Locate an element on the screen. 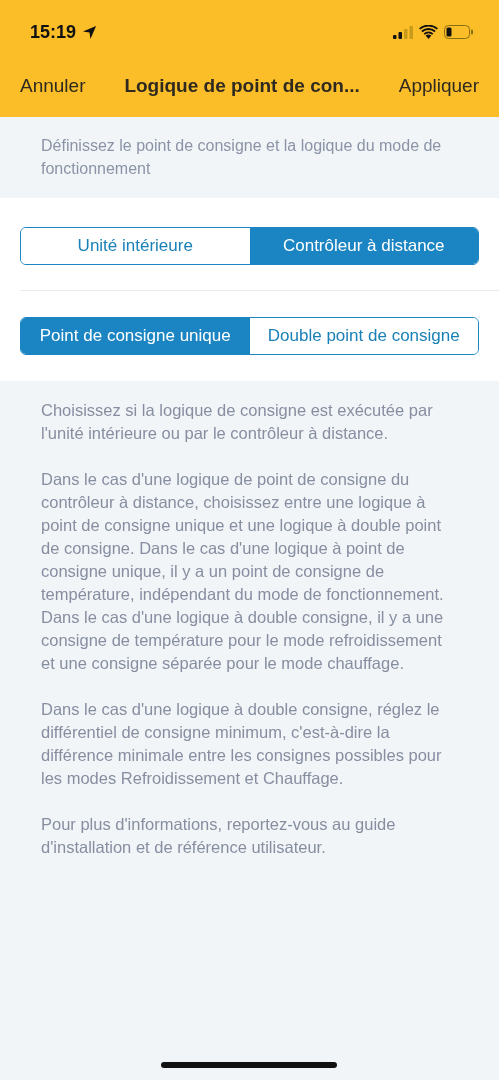 This screenshot has width=499, height=1080. battery-icon is located at coordinates (458, 32).